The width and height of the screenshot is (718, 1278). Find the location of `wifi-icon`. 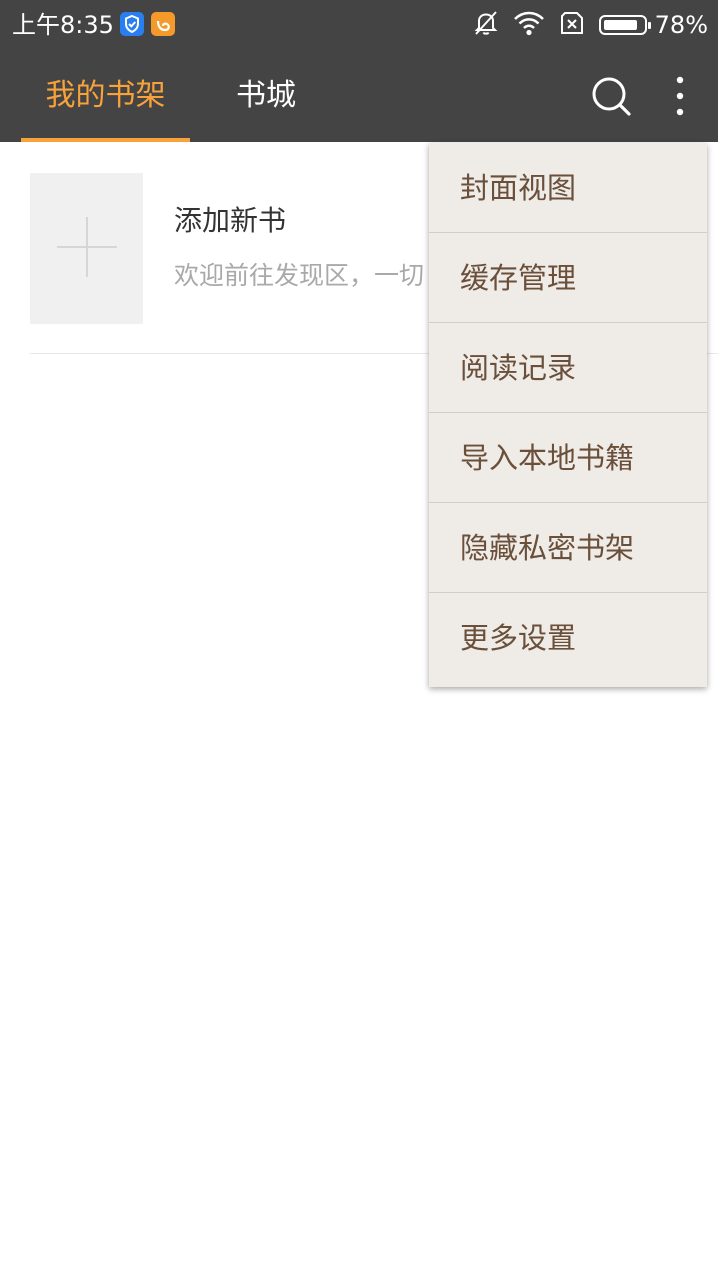

wifi-icon is located at coordinates (529, 25).